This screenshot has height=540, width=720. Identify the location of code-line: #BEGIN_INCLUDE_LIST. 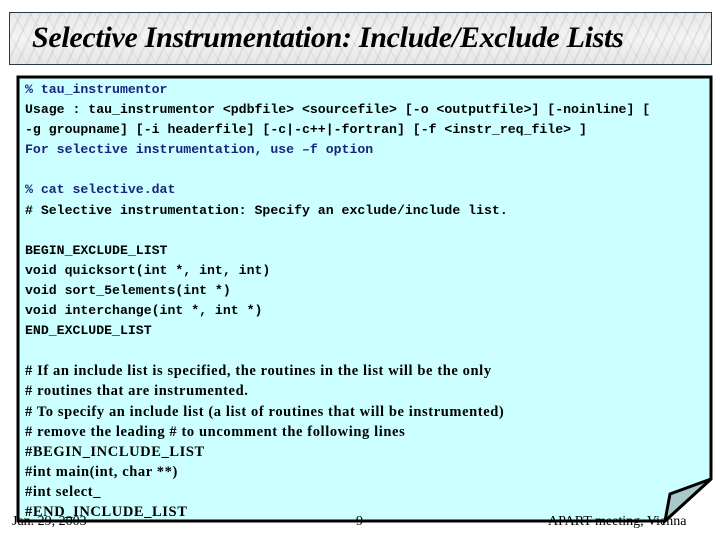
(115, 451).